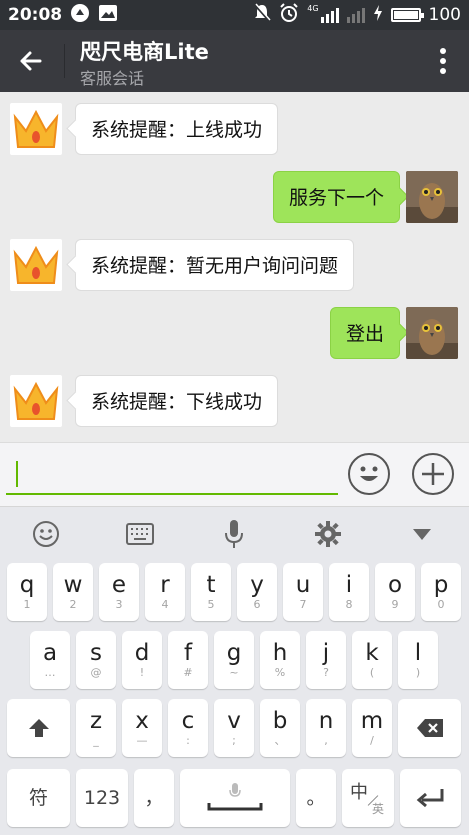  Describe the element at coordinates (303, 604) in the screenshot. I see `key-hint: 7` at that location.